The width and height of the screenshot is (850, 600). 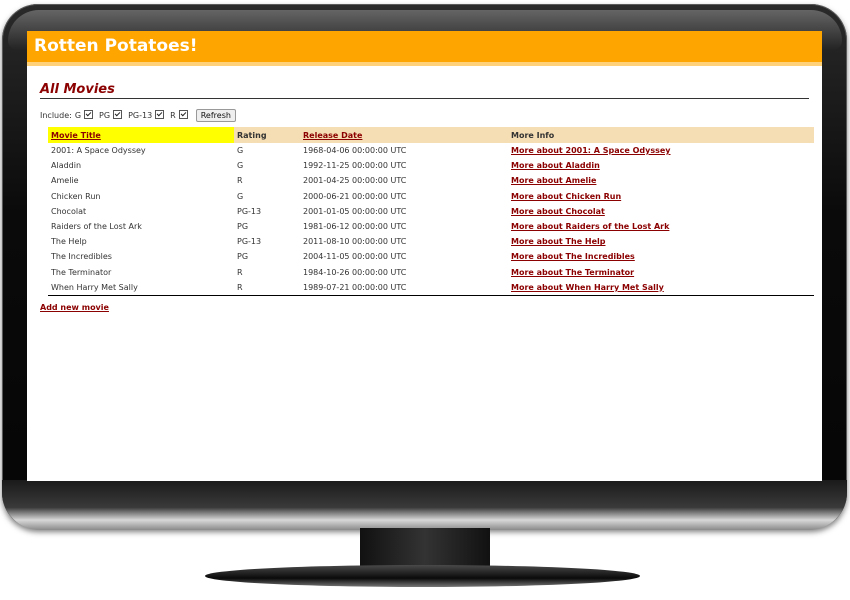 I want to click on filter-label: Include:, so click(x=56, y=115).